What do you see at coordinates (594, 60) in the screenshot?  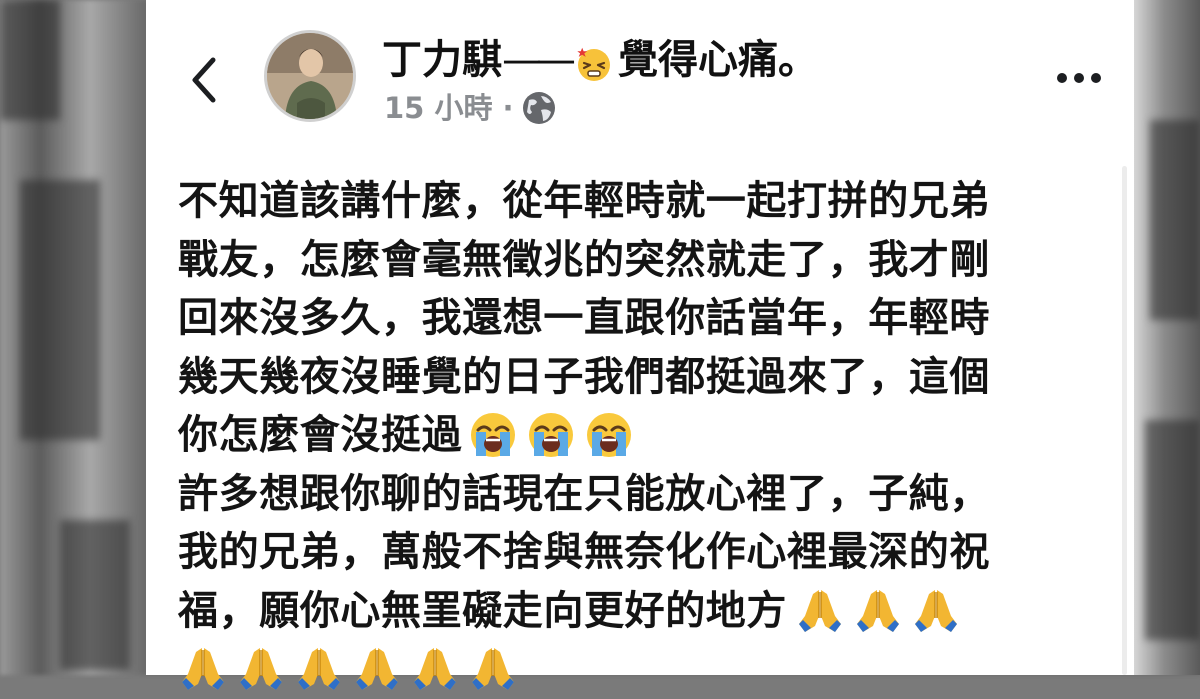 I see `pained-face-emoji` at bounding box center [594, 60].